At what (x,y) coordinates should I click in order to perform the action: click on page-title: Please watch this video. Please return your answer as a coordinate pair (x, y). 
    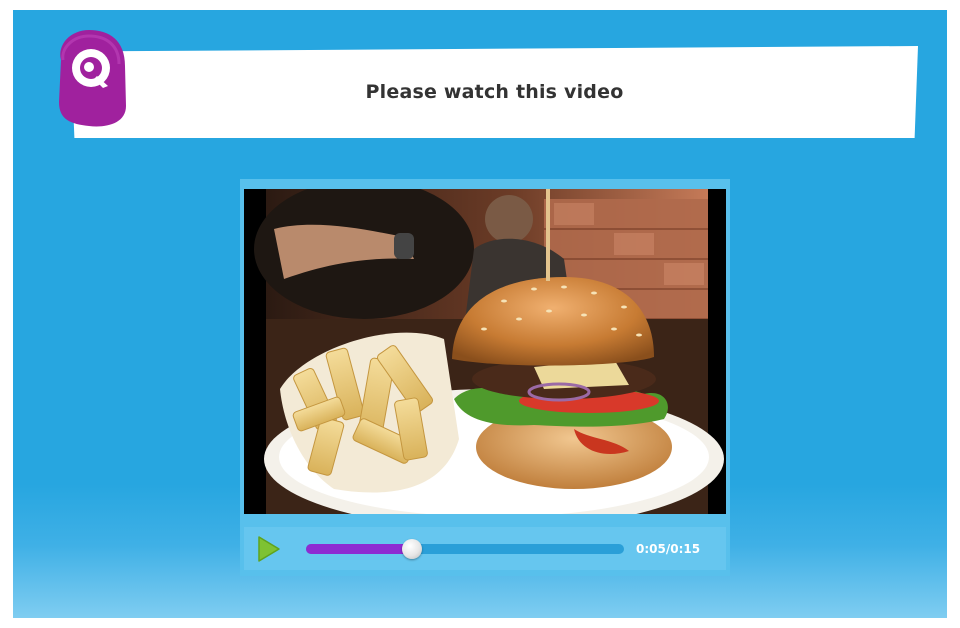
    Looking at the image, I should click on (494, 92).